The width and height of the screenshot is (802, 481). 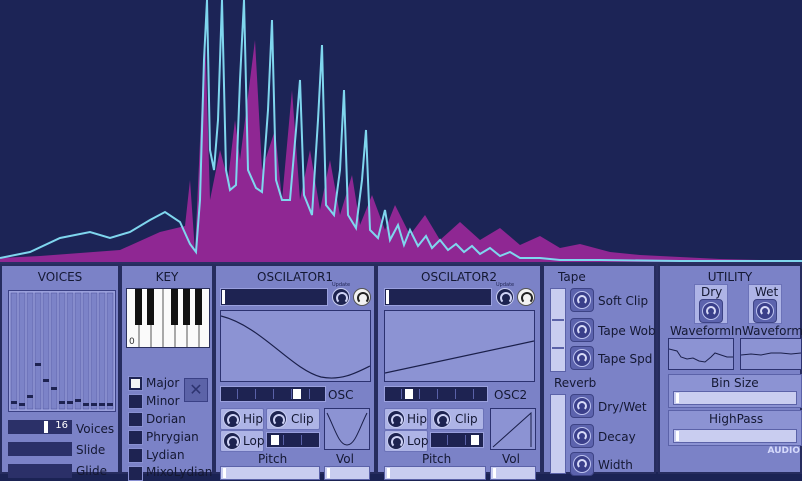 I want to click on watermark-logo: AUDIO, so click(x=783, y=451).